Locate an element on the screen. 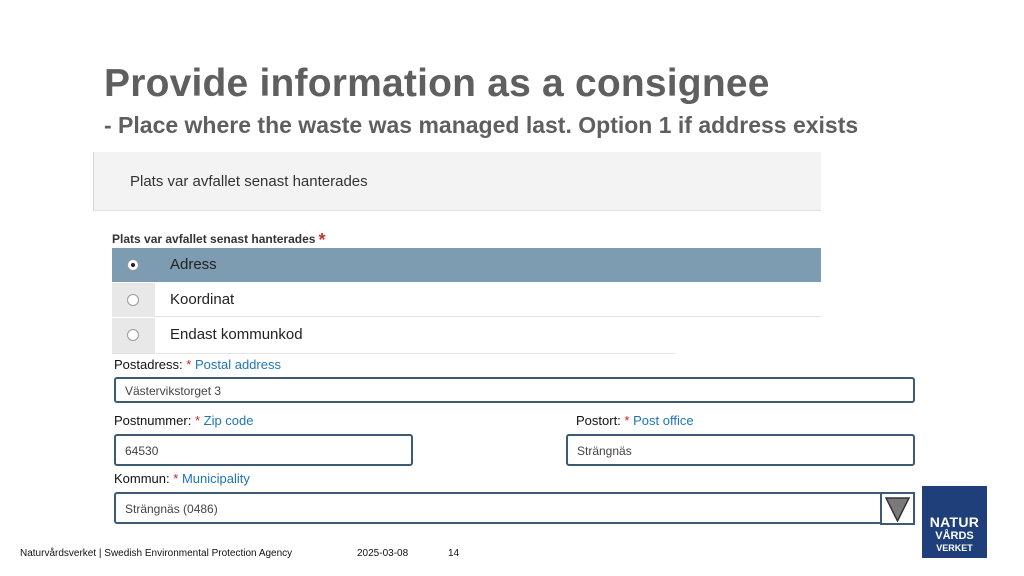  post-office-en: Post office is located at coordinates (663, 420).